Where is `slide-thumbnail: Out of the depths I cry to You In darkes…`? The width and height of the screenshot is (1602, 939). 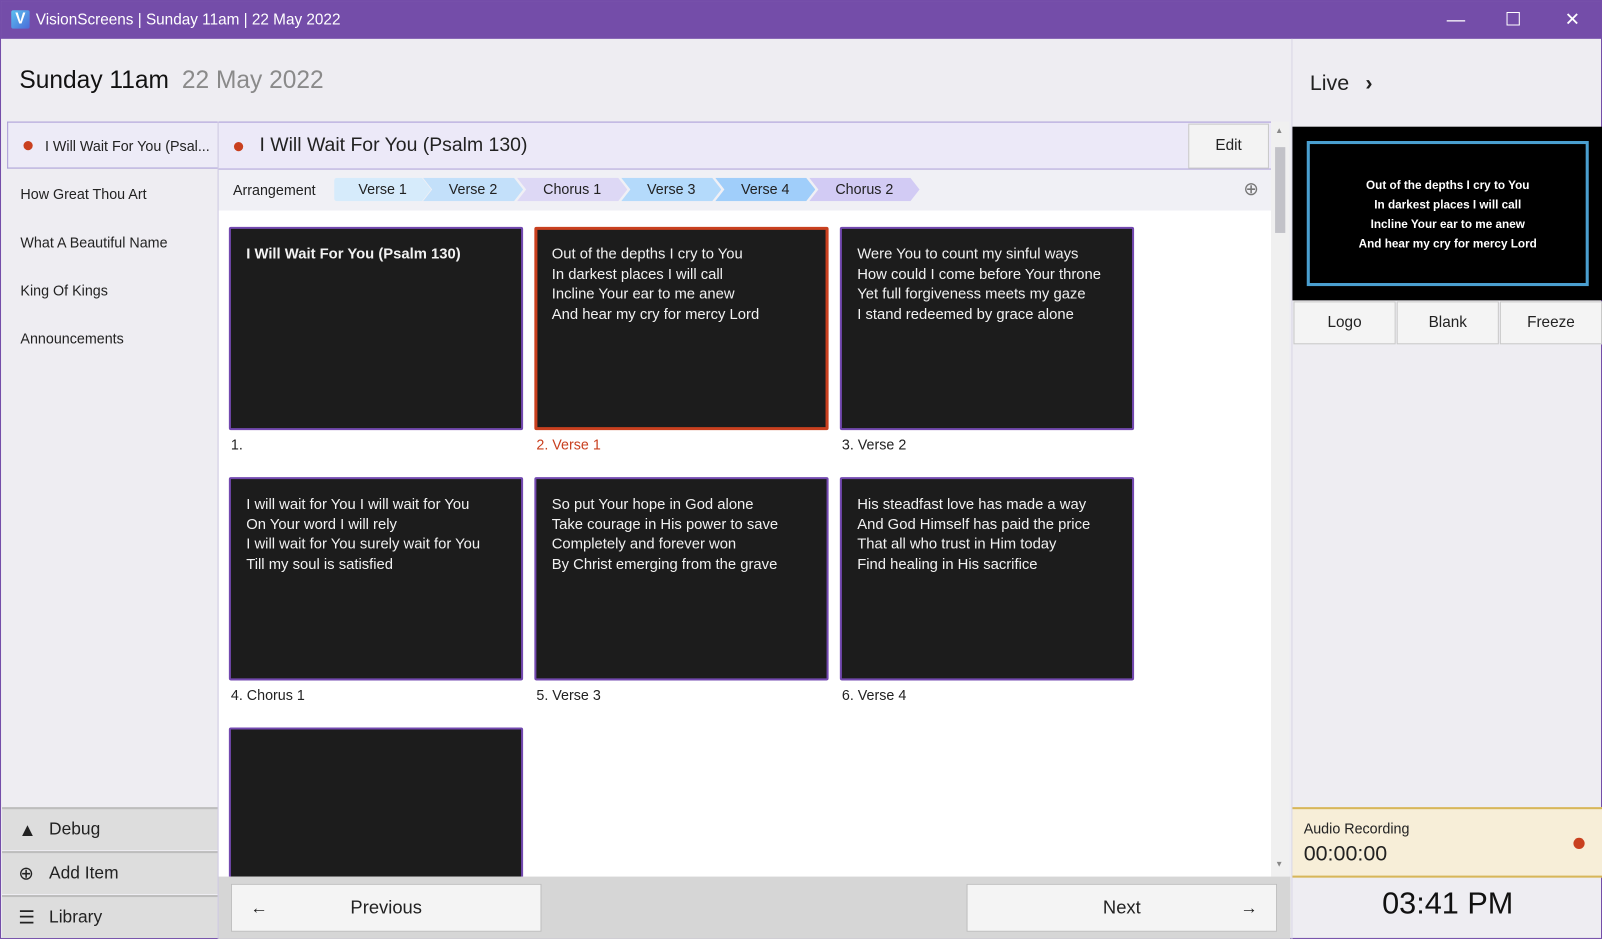
slide-thumbnail: Out of the depths I cry to You In darkes… is located at coordinates (681, 328).